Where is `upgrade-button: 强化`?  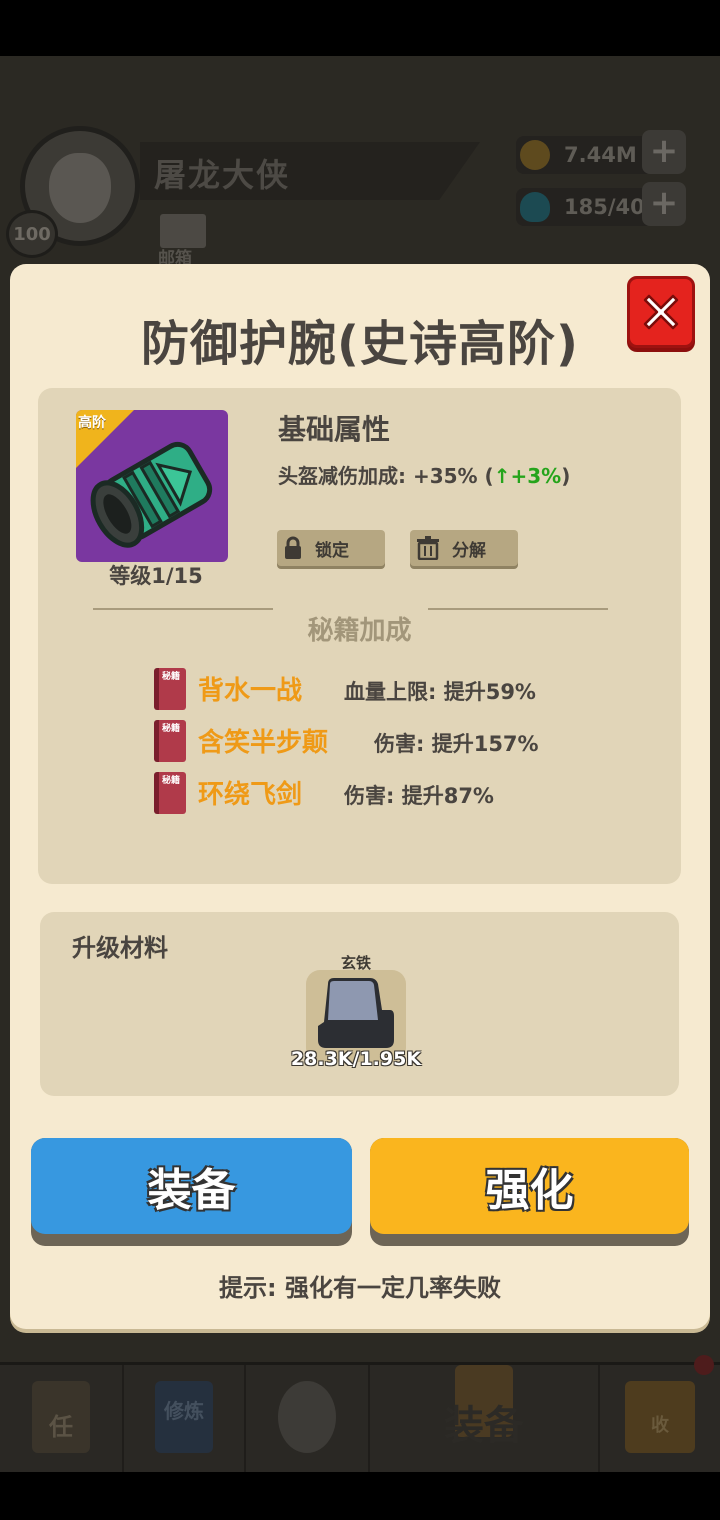
upgrade-button: 强化 is located at coordinates (529, 1192).